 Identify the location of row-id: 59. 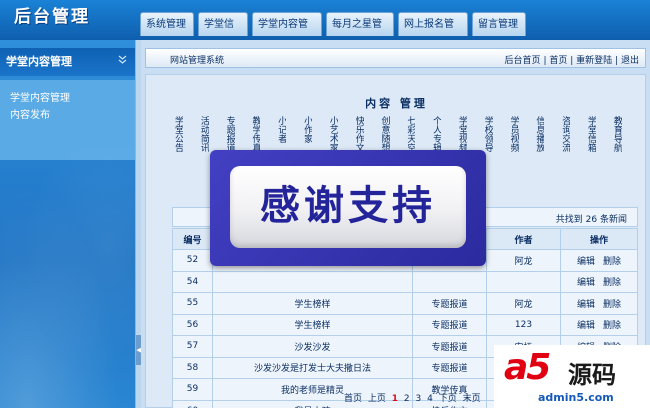
(192, 389).